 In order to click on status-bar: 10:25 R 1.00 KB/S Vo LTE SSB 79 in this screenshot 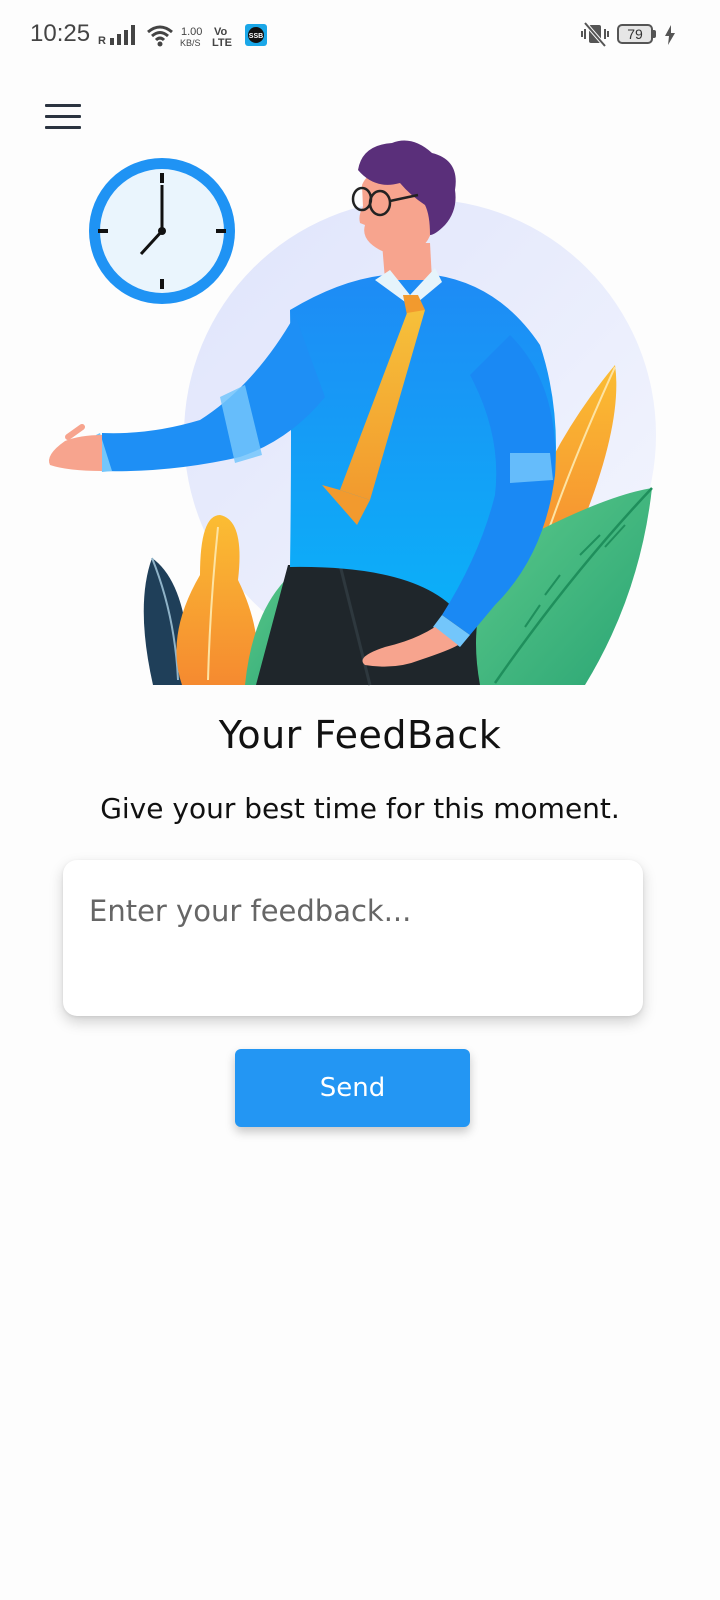, I will do `click(360, 36)`.